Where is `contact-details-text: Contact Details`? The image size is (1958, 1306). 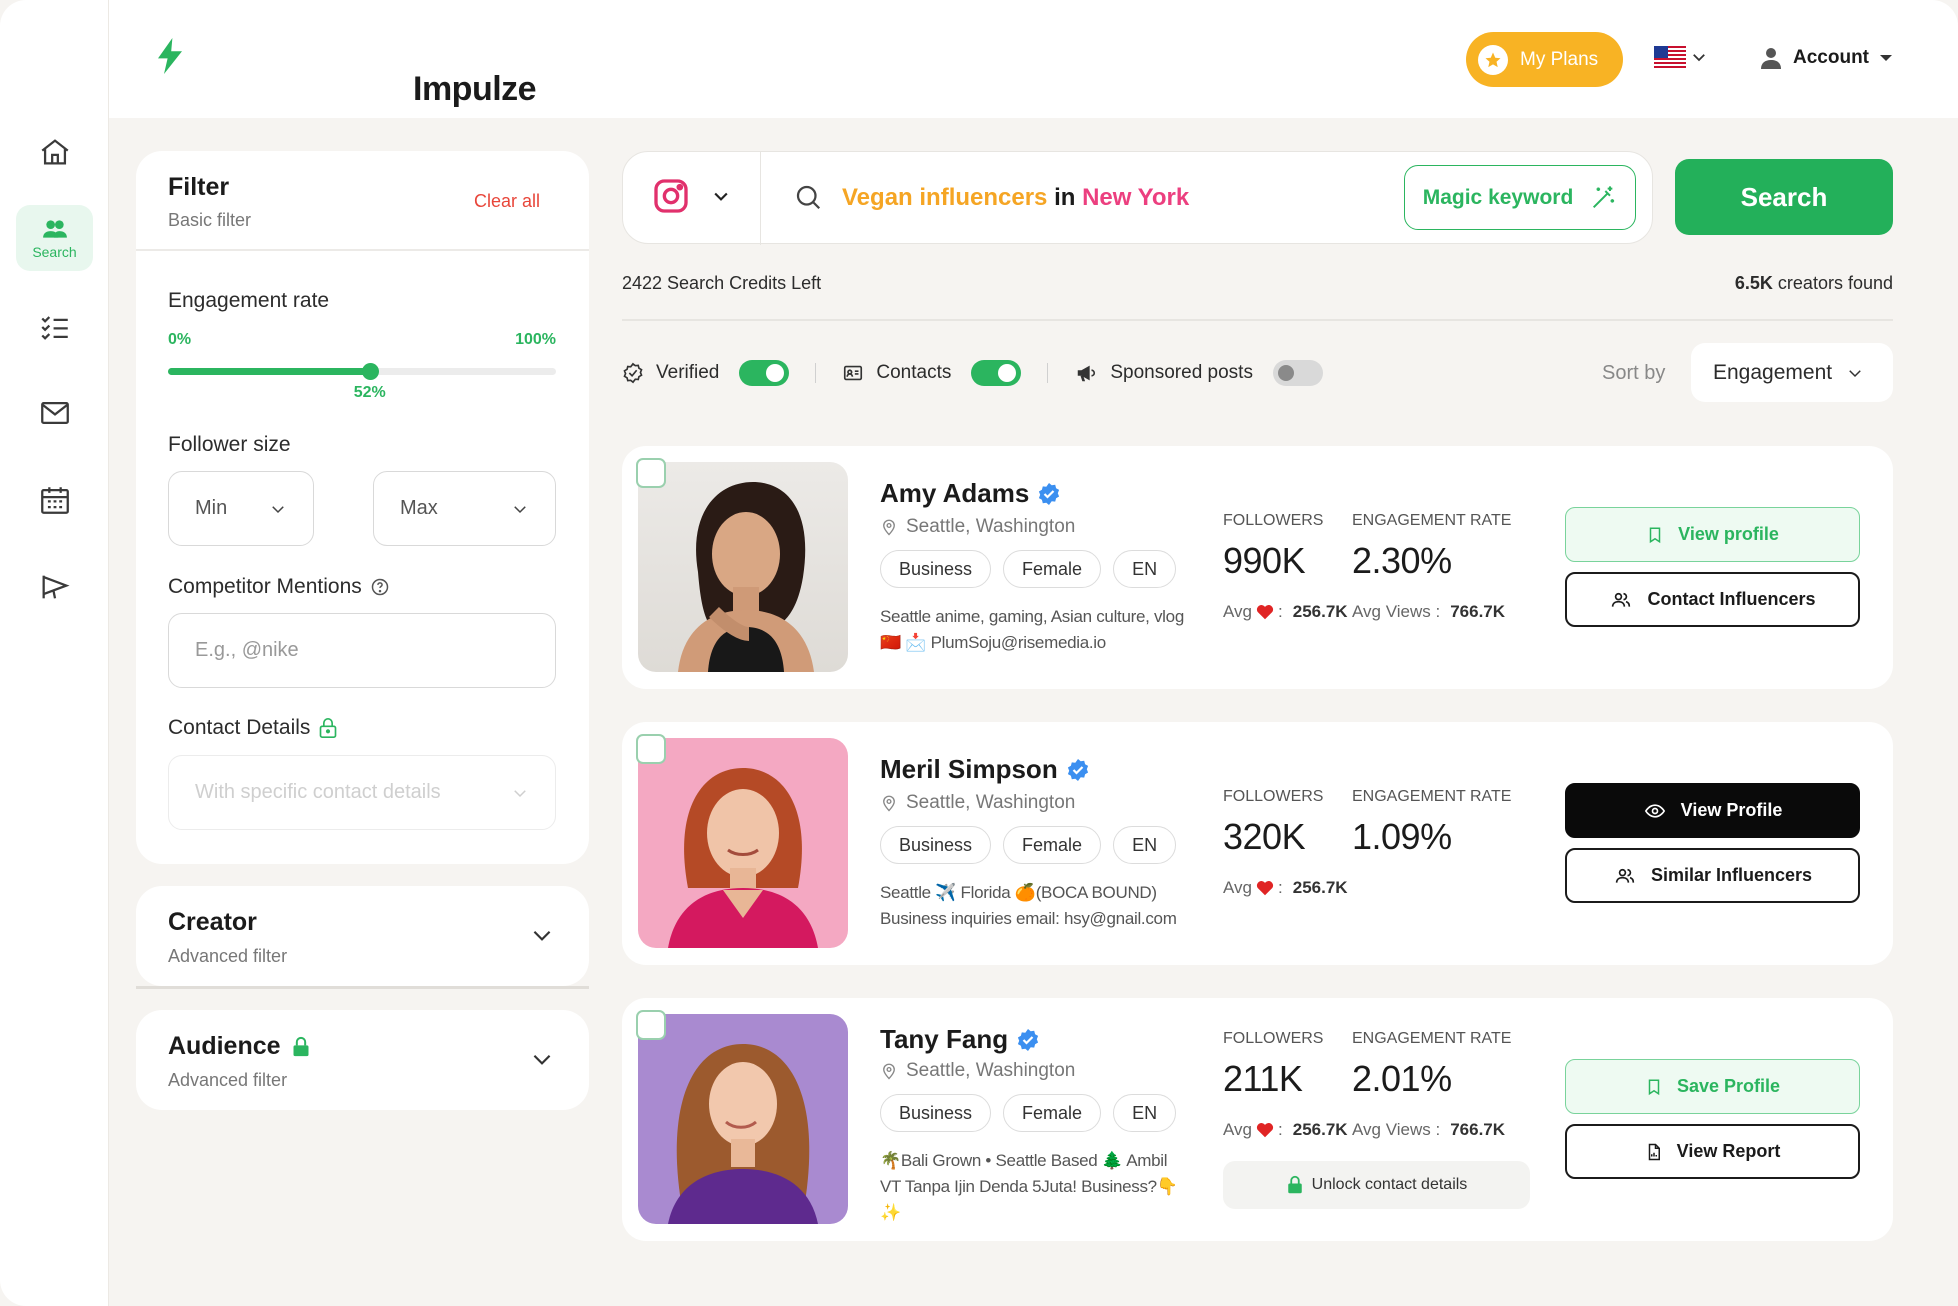 contact-details-text: Contact Details is located at coordinates (239, 727).